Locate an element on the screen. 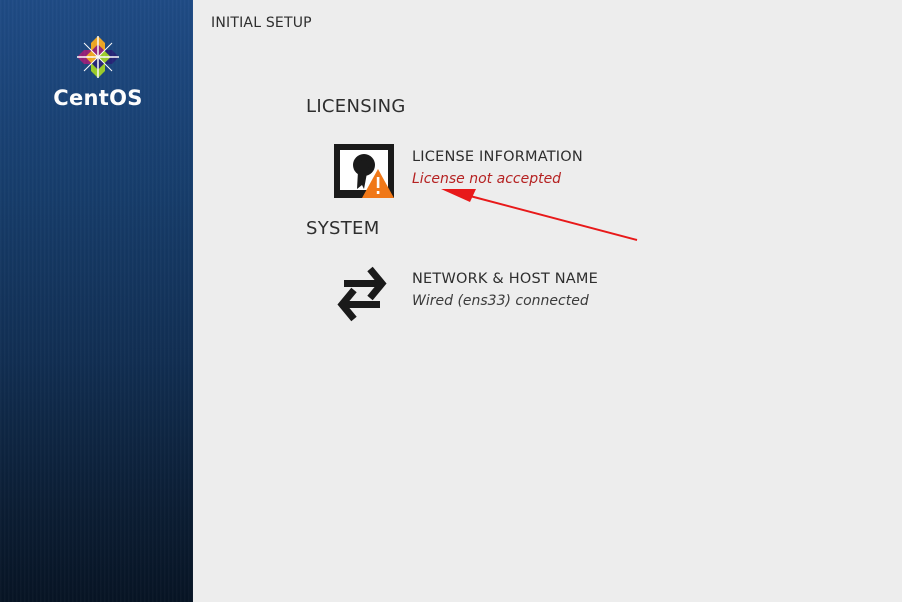 The width and height of the screenshot is (902, 602). network-arrows-icon is located at coordinates (362, 294).